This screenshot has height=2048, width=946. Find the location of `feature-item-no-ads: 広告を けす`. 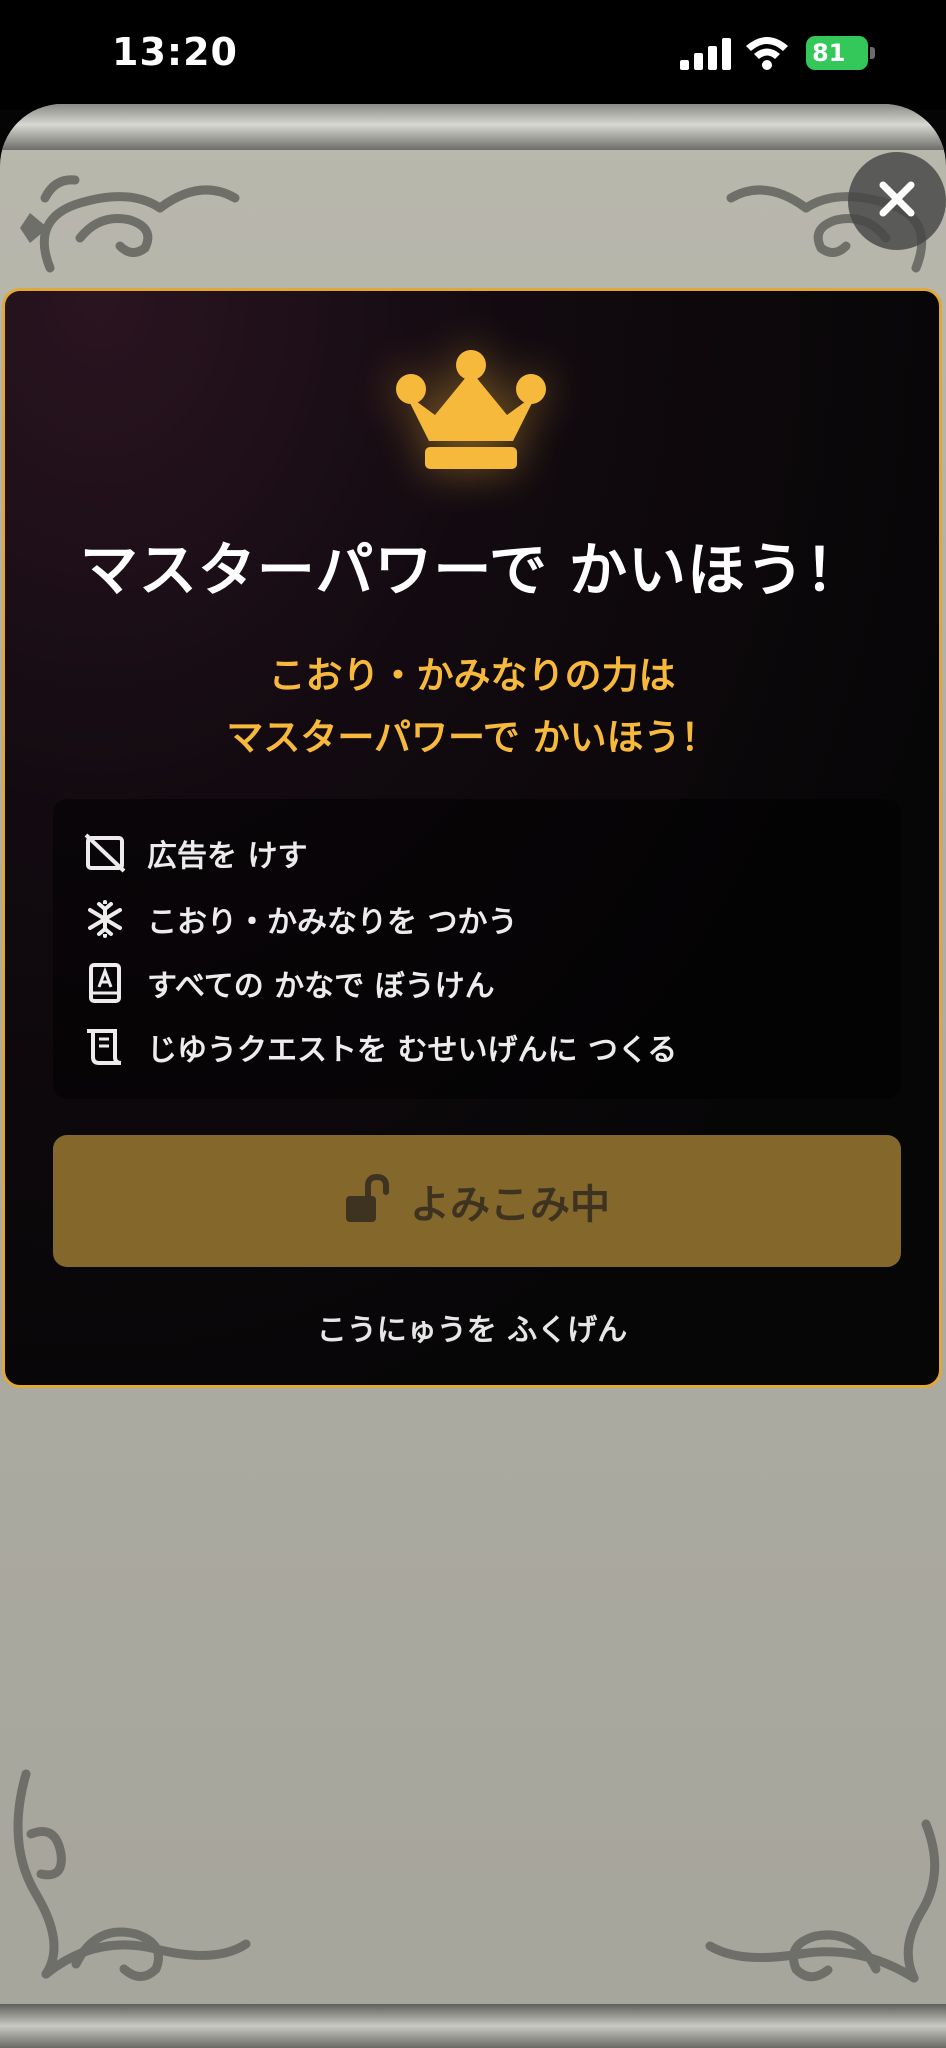

feature-item-no-ads: 広告を けす is located at coordinates (195, 853).